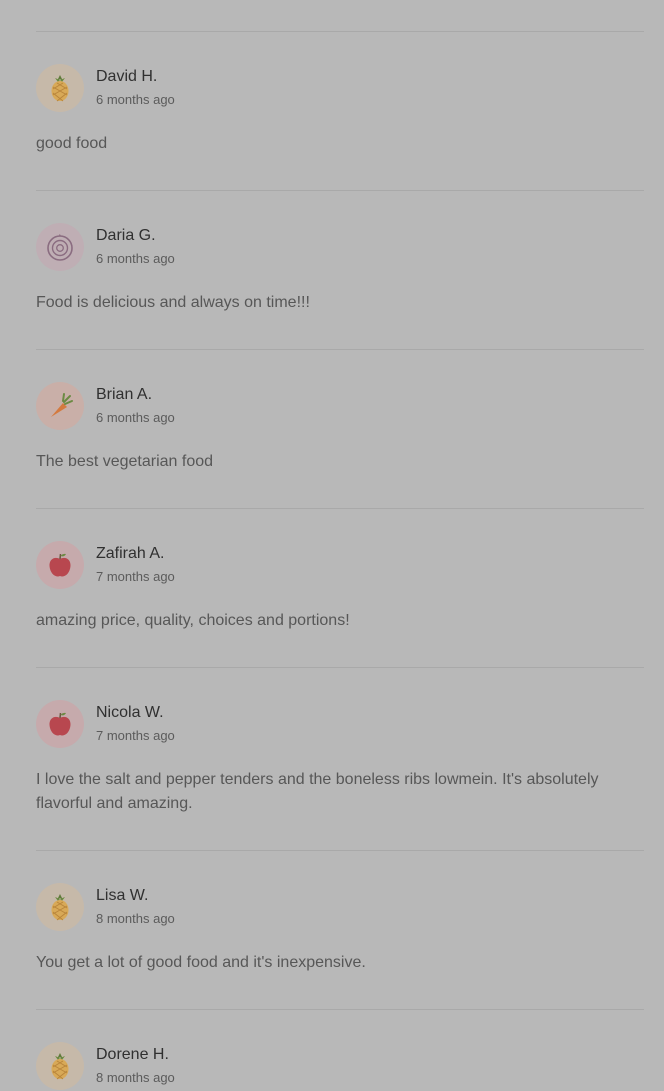 The image size is (664, 1091). What do you see at coordinates (130, 712) in the screenshot?
I see `reviewer-name: Nicola W.` at bounding box center [130, 712].